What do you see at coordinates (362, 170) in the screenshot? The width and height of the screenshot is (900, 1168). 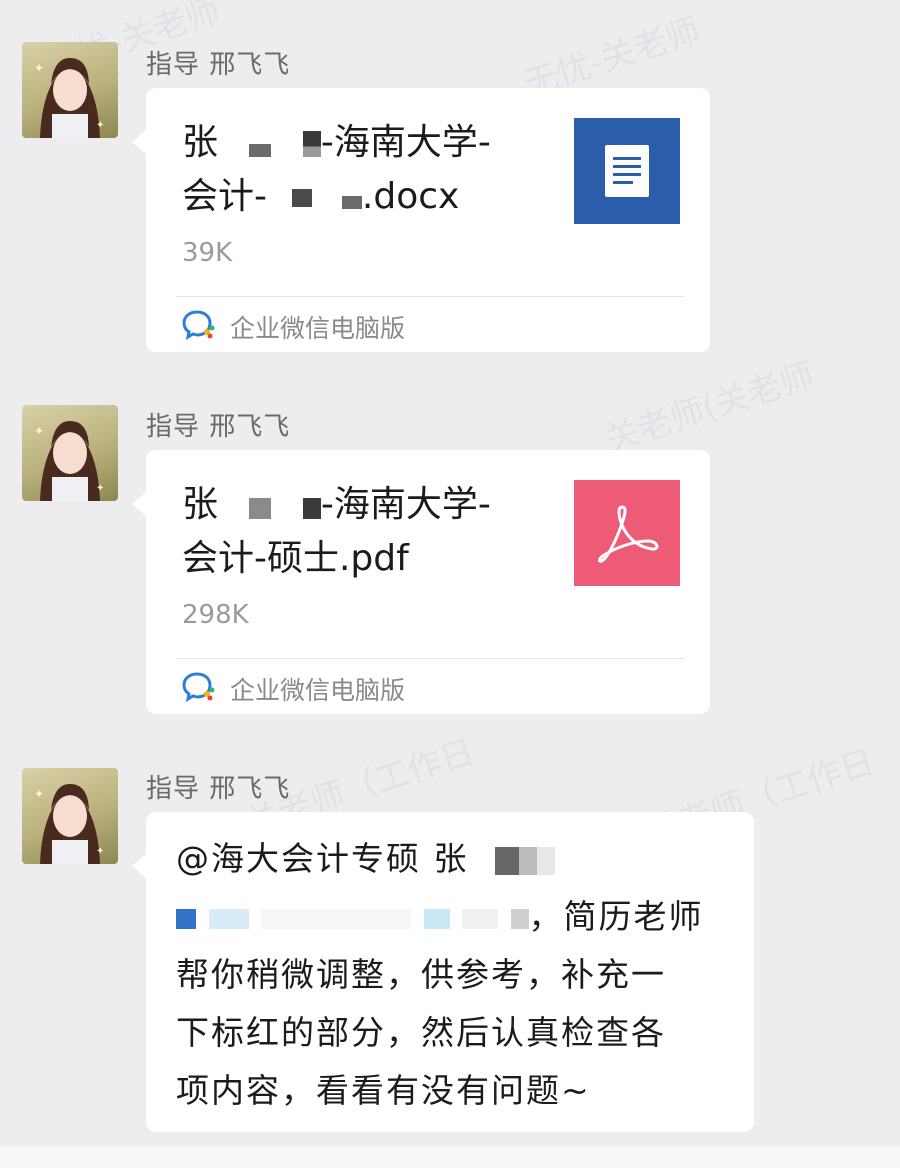 I see `file-name: 张 -海南大学- 会计- .docx` at bounding box center [362, 170].